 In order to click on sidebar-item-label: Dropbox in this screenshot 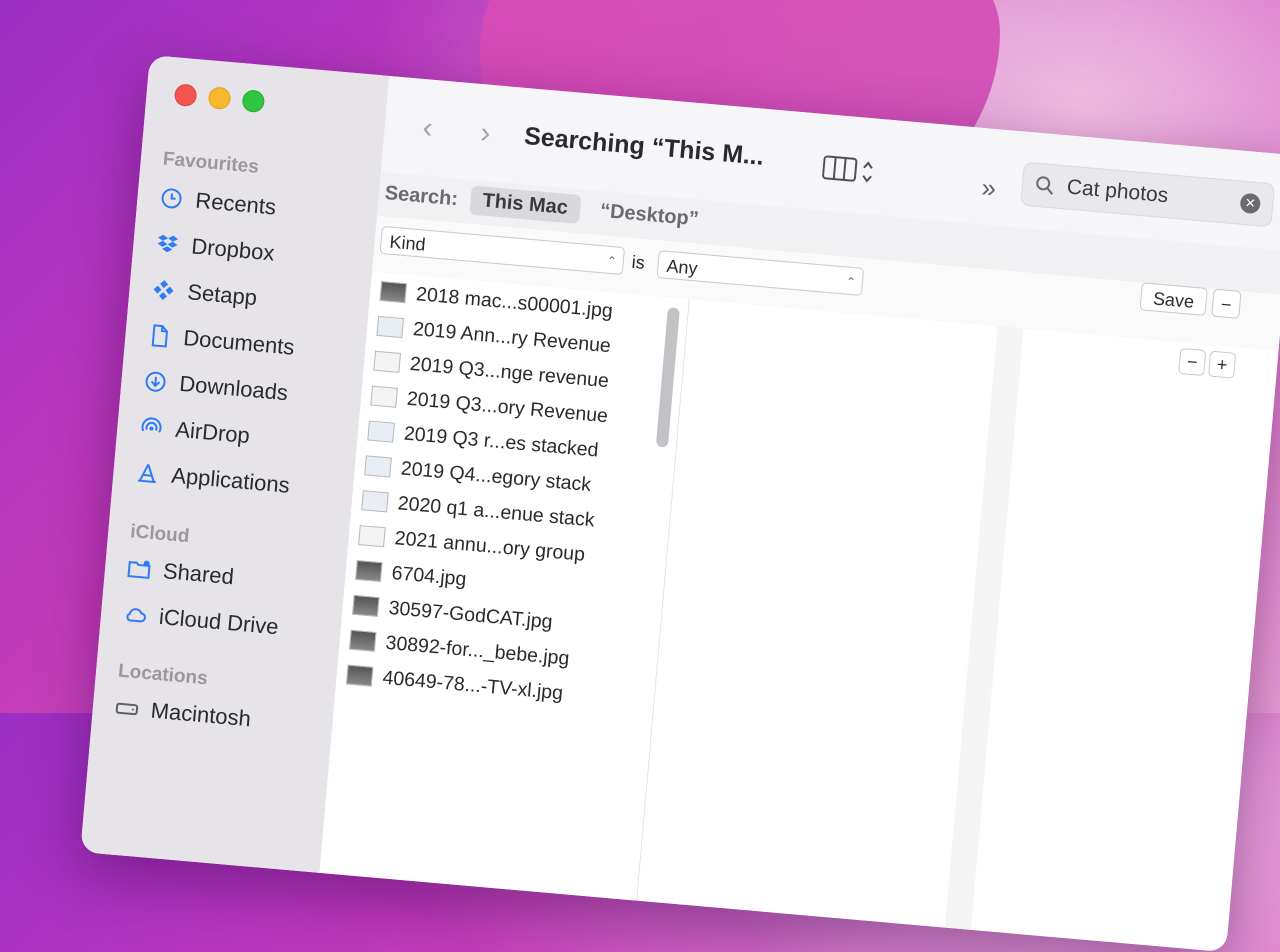, I will do `click(233, 249)`.